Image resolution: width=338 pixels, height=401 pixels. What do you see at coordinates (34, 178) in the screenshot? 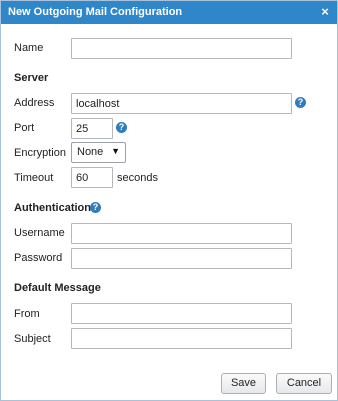
I see `timeout-label: Timeout` at bounding box center [34, 178].